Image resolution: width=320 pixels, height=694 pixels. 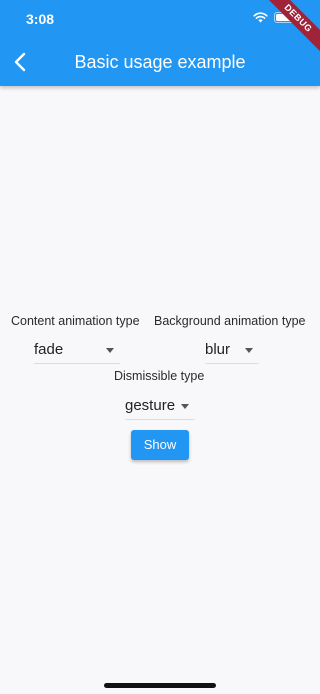 I want to click on background-animation-label: Background animation type, so click(x=230, y=321).